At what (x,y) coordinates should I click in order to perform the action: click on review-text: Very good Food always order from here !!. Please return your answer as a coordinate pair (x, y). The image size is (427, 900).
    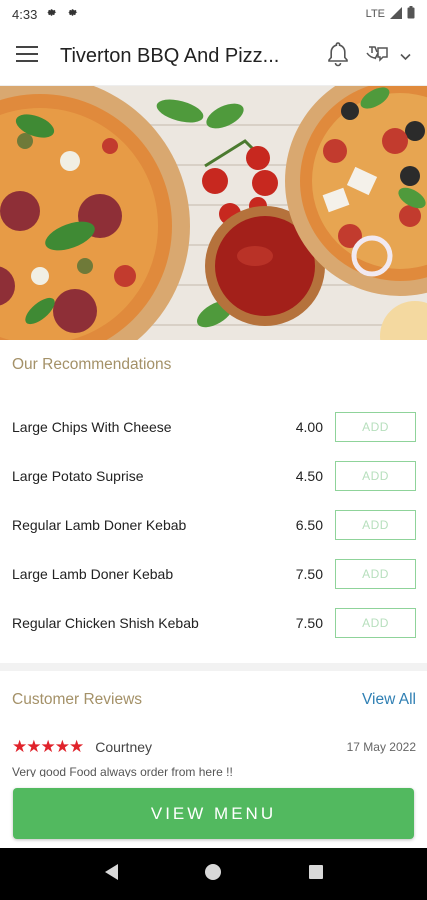
    Looking at the image, I should click on (122, 771).